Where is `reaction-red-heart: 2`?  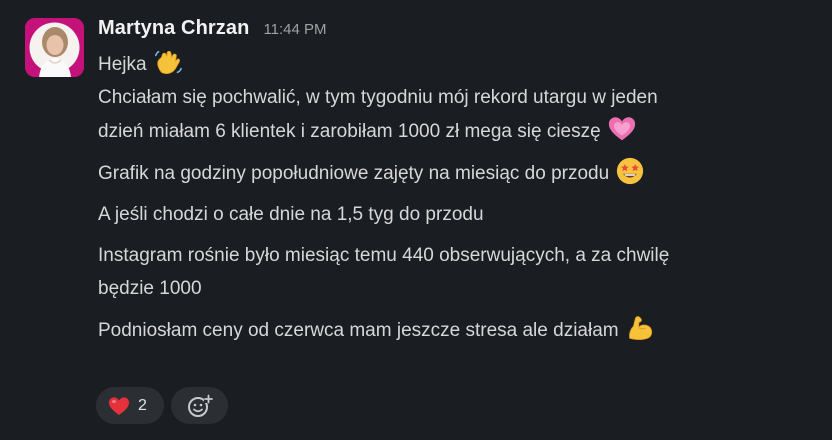
reaction-red-heart: 2 is located at coordinates (130, 405).